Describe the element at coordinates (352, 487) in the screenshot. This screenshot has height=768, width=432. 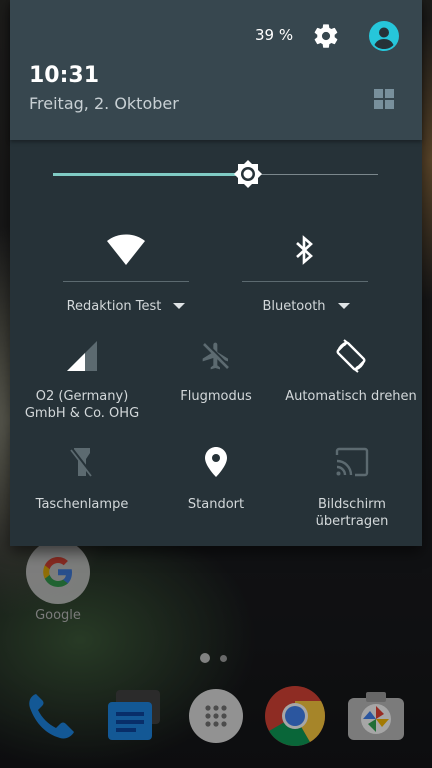
I see `tile-cast-screen: Bildschirm übertragen` at that location.